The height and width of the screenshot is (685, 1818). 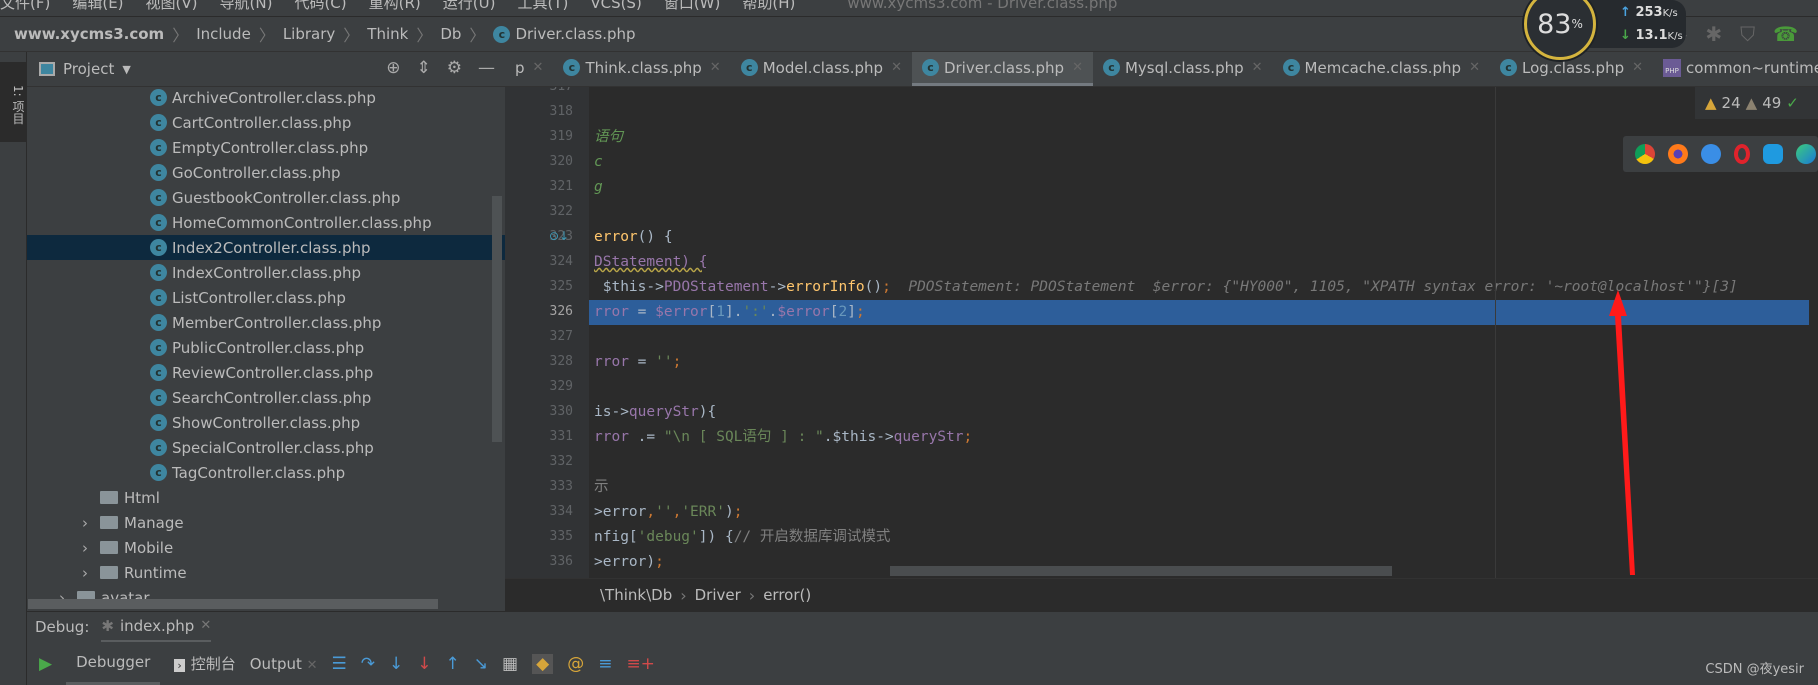 What do you see at coordinates (486, 68) in the screenshot?
I see `hide-icon: —` at bounding box center [486, 68].